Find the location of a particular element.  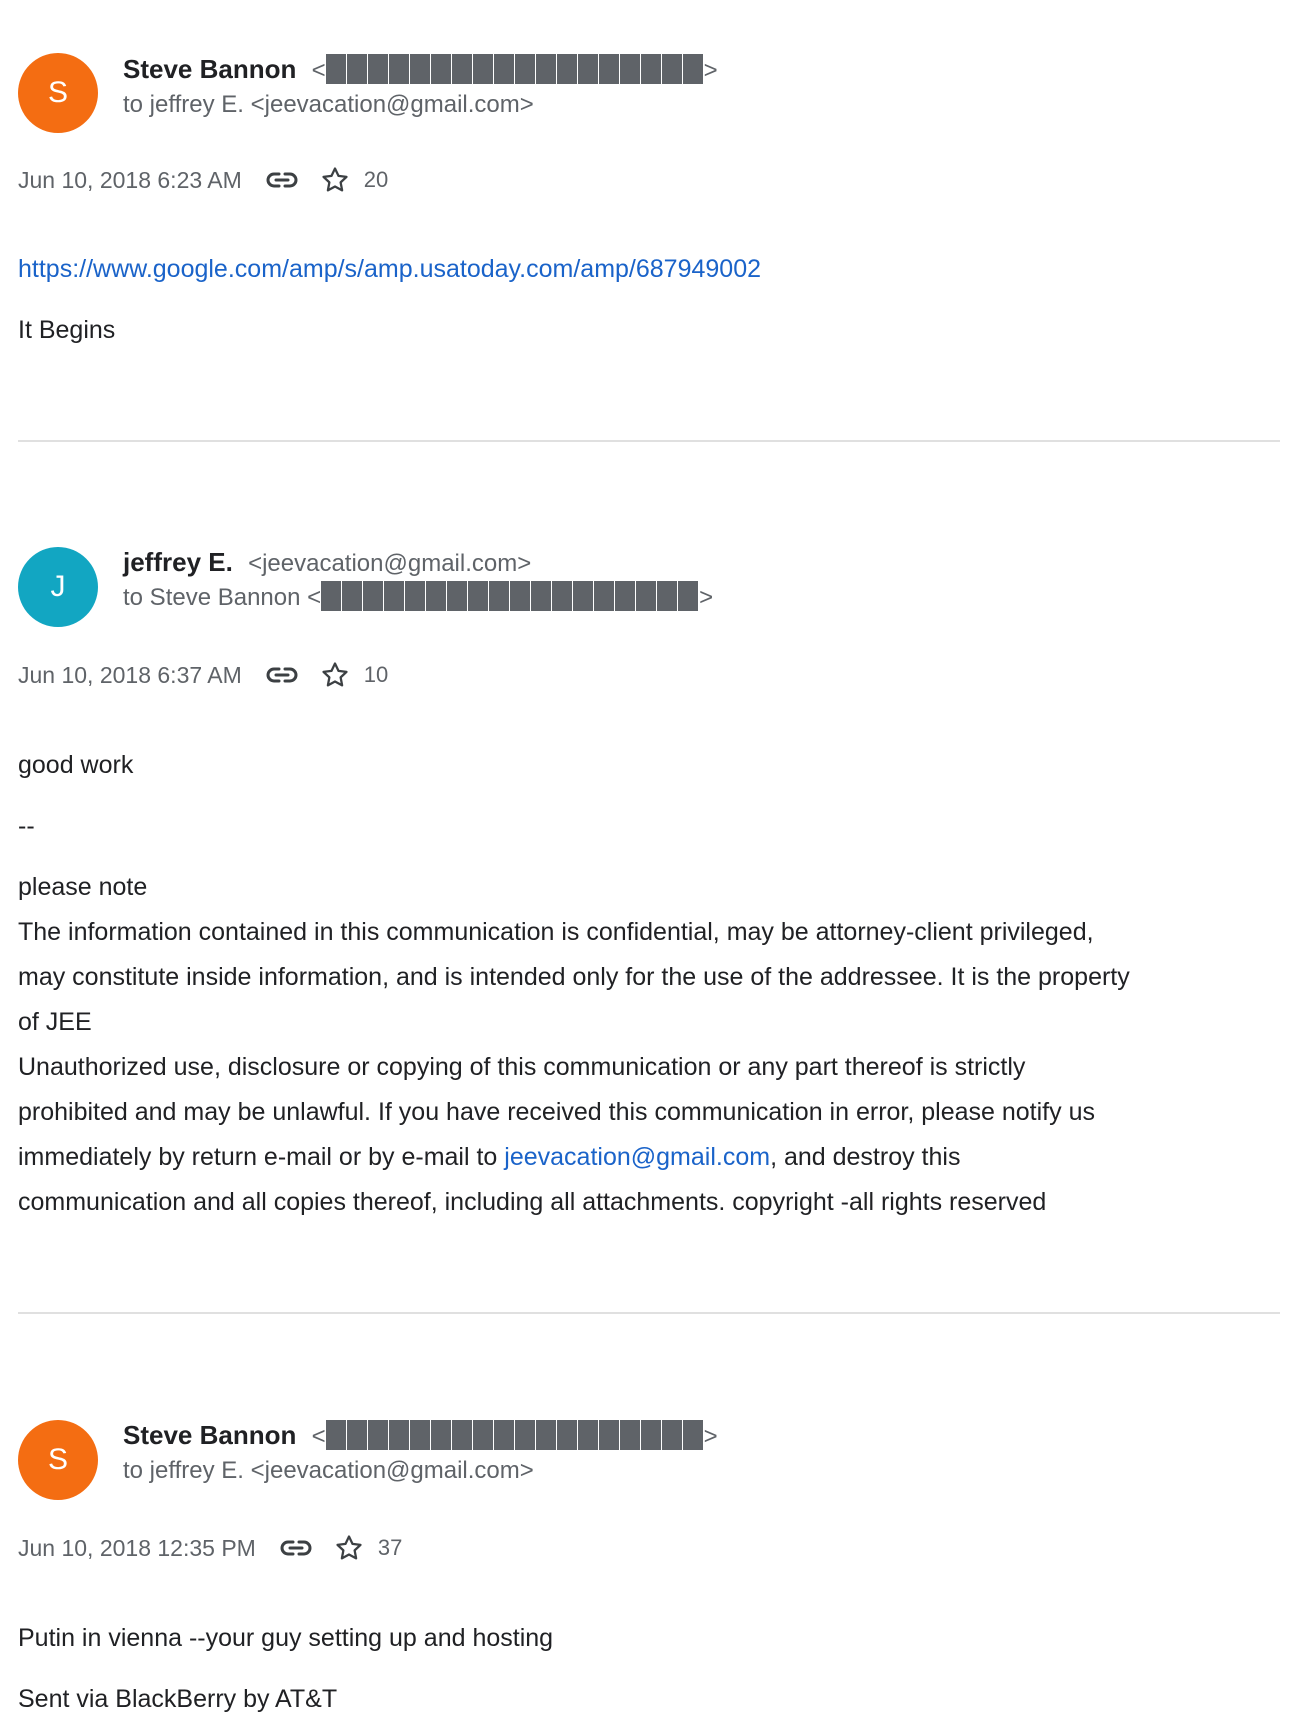

recipient-line: to Steve Bannon < > is located at coordinates (418, 598).